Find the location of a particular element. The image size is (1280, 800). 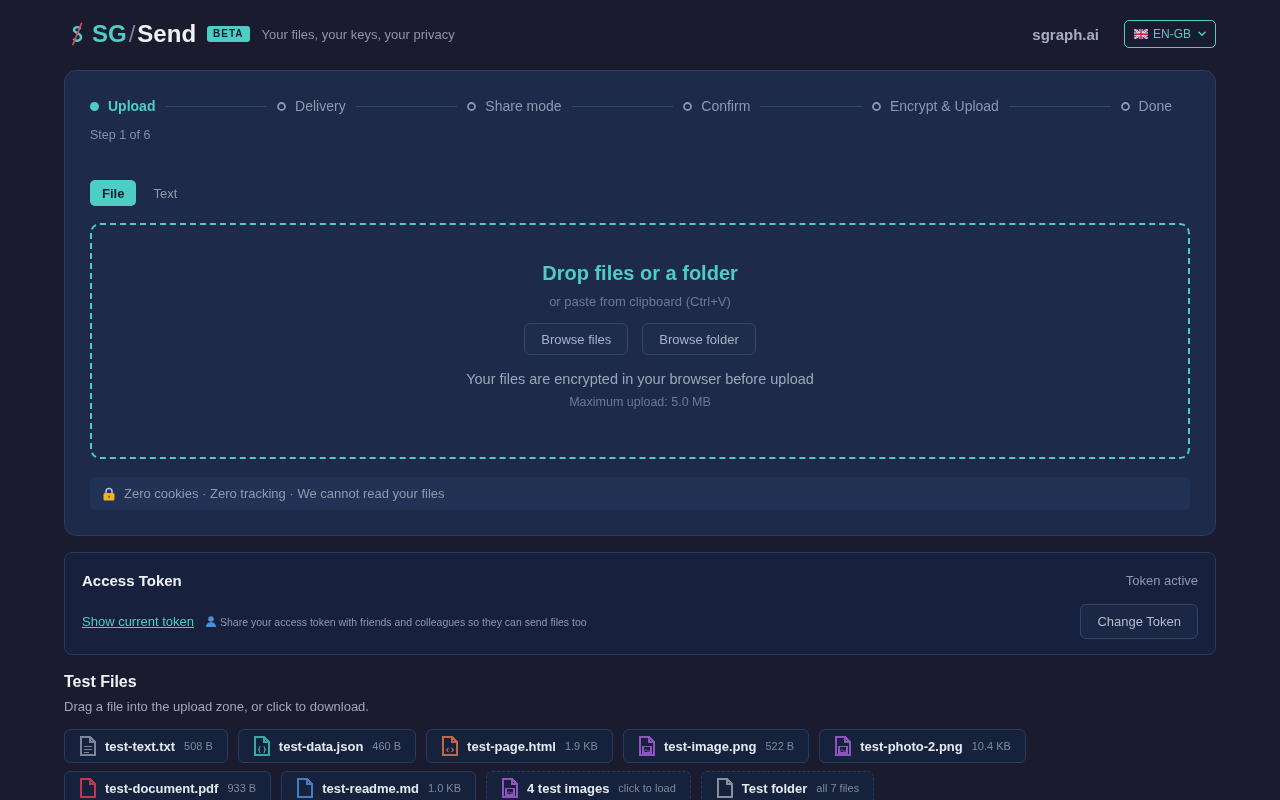

file-chip: test-document.pdf 933 B is located at coordinates (168, 785).